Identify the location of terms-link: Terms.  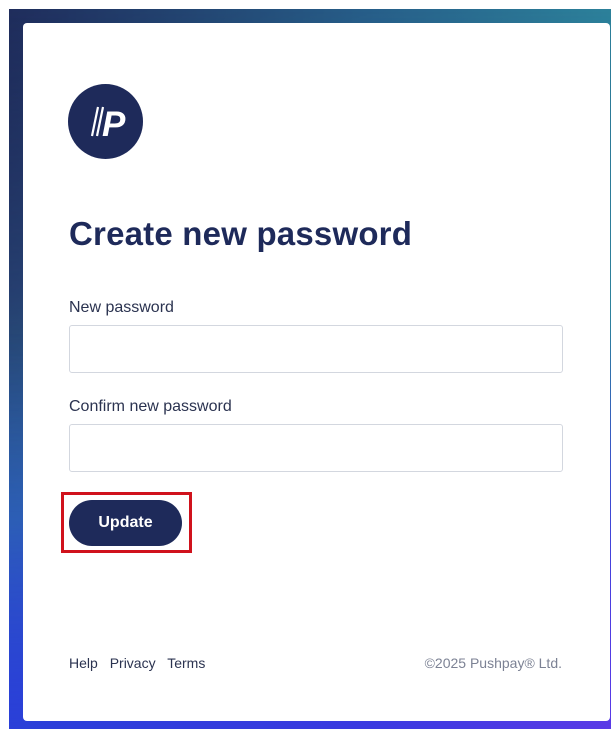
(186, 663).